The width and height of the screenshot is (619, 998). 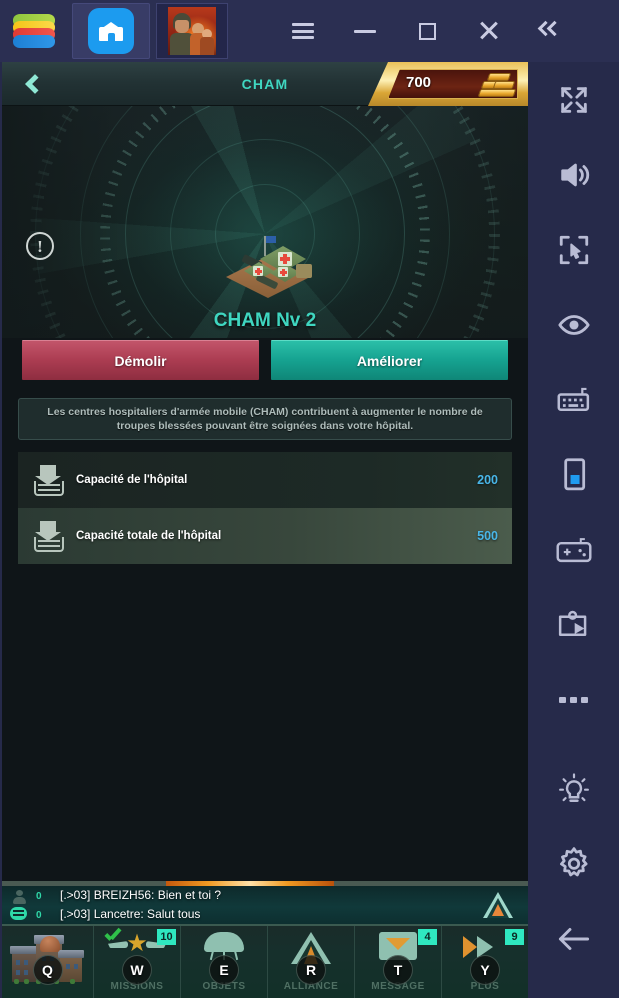 I want to click on sidebar-screen-record, so click(x=573, y=624).